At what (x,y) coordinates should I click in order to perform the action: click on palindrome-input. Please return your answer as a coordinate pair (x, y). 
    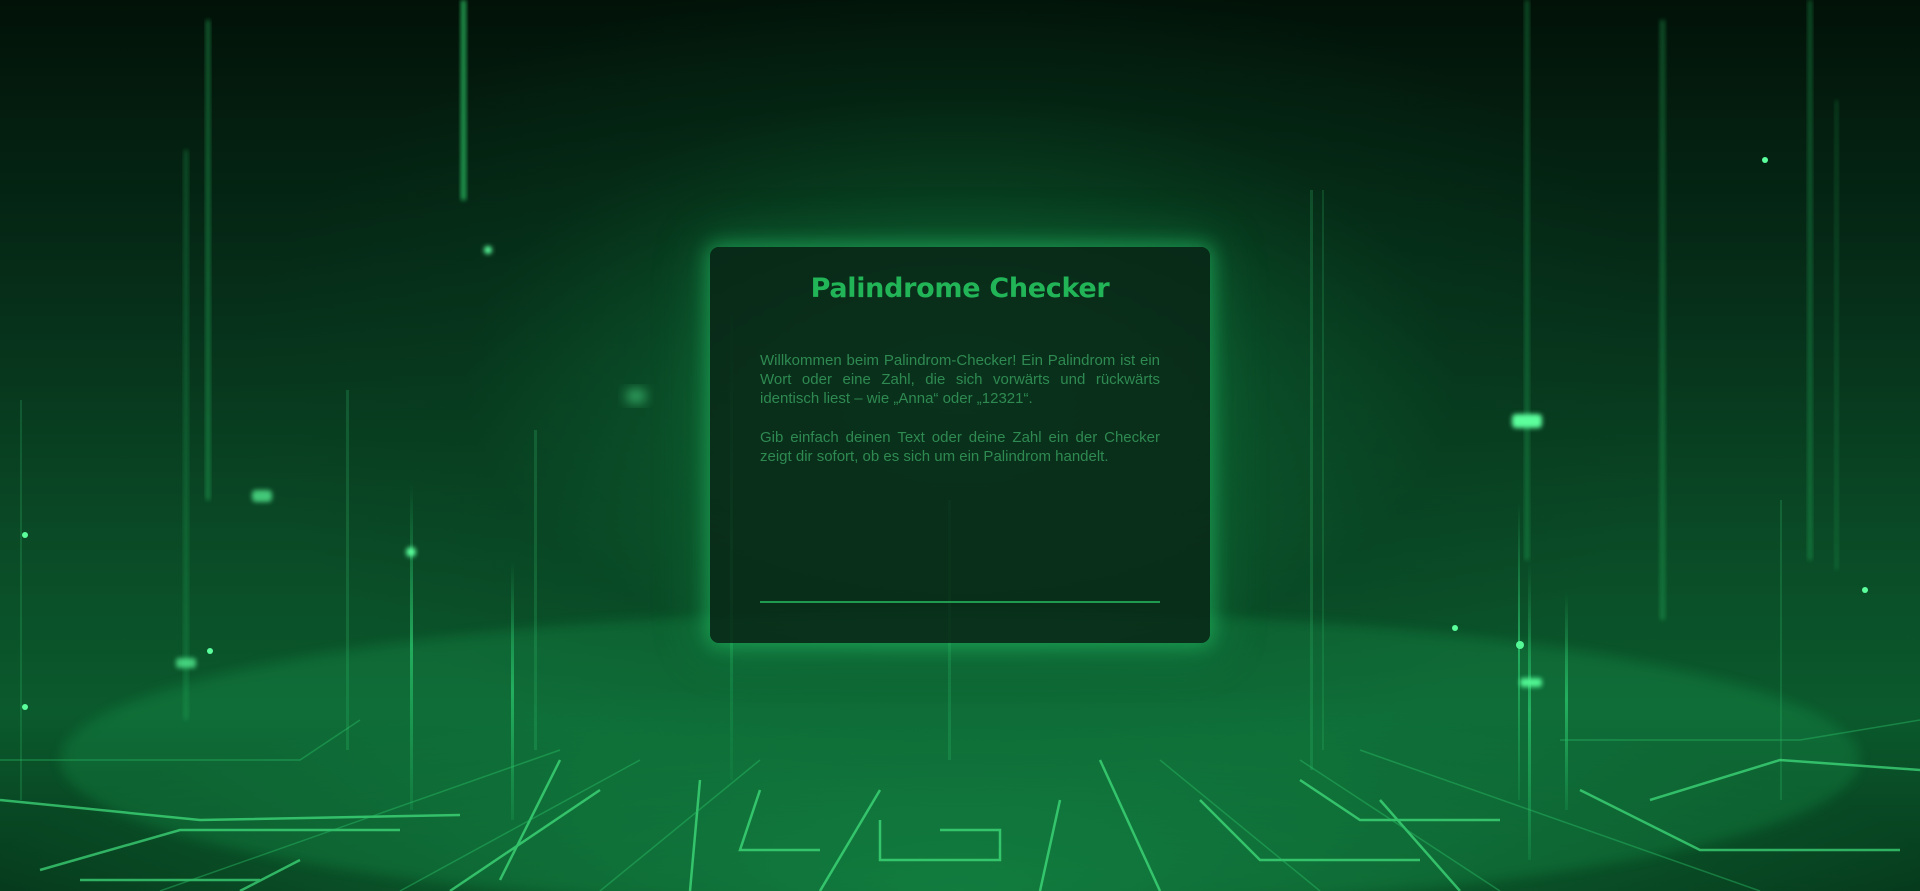
    Looking at the image, I should click on (960, 588).